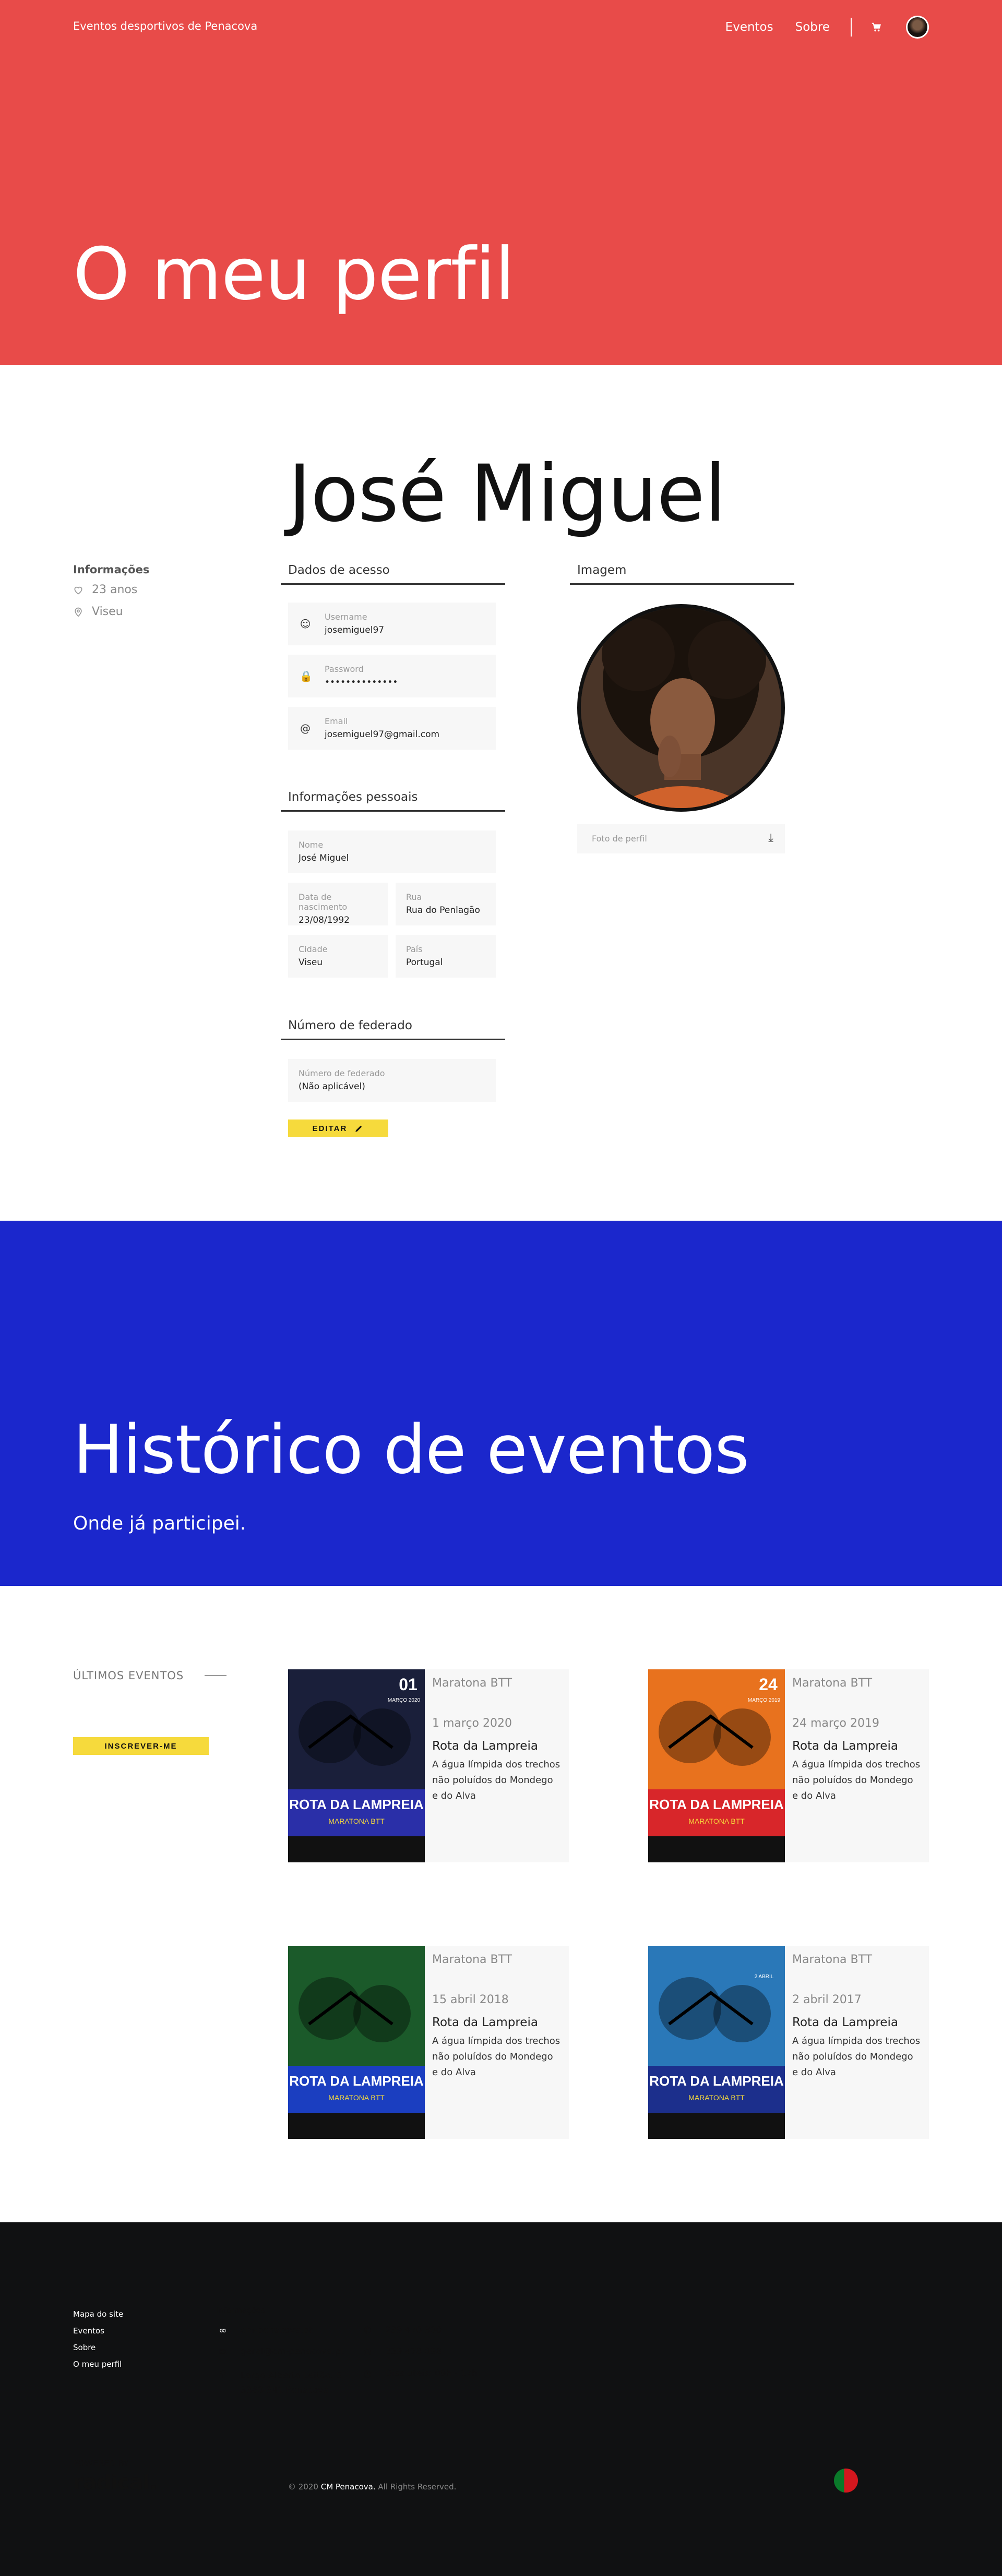 Image resolution: width=1002 pixels, height=2576 pixels. Describe the element at coordinates (472, 1723) in the screenshot. I see `event-date: 1 março 2020` at that location.